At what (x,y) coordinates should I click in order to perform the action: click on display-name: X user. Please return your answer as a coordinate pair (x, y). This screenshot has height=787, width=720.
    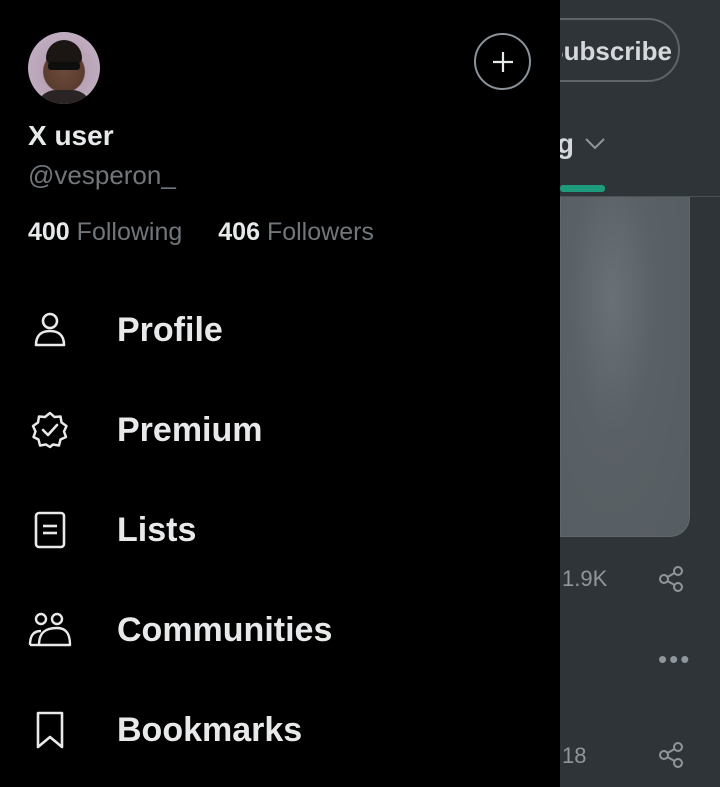
    Looking at the image, I should click on (71, 135).